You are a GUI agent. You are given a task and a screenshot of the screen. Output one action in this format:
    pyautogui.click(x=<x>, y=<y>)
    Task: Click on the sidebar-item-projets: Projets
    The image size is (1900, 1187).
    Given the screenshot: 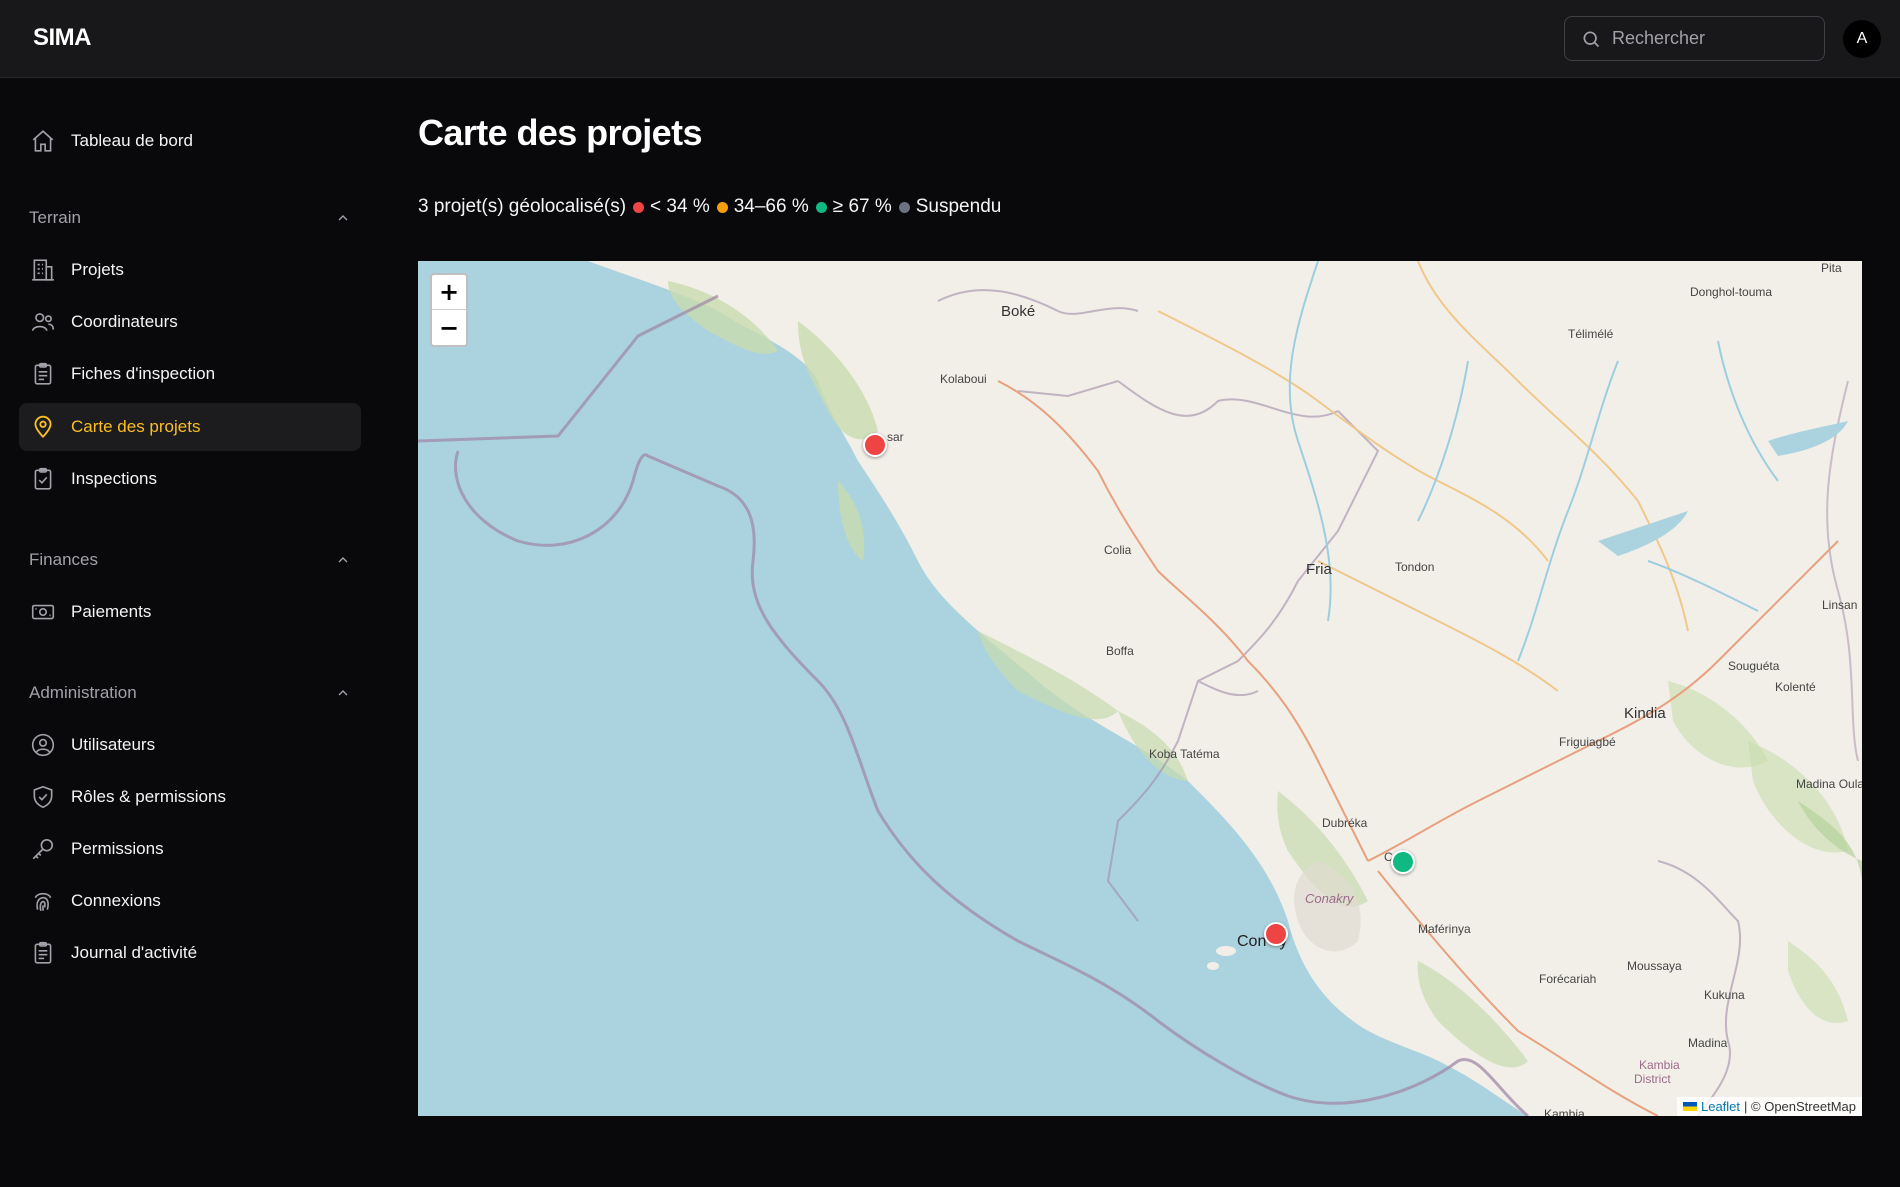 What is the action you would take?
    pyautogui.click(x=190, y=270)
    